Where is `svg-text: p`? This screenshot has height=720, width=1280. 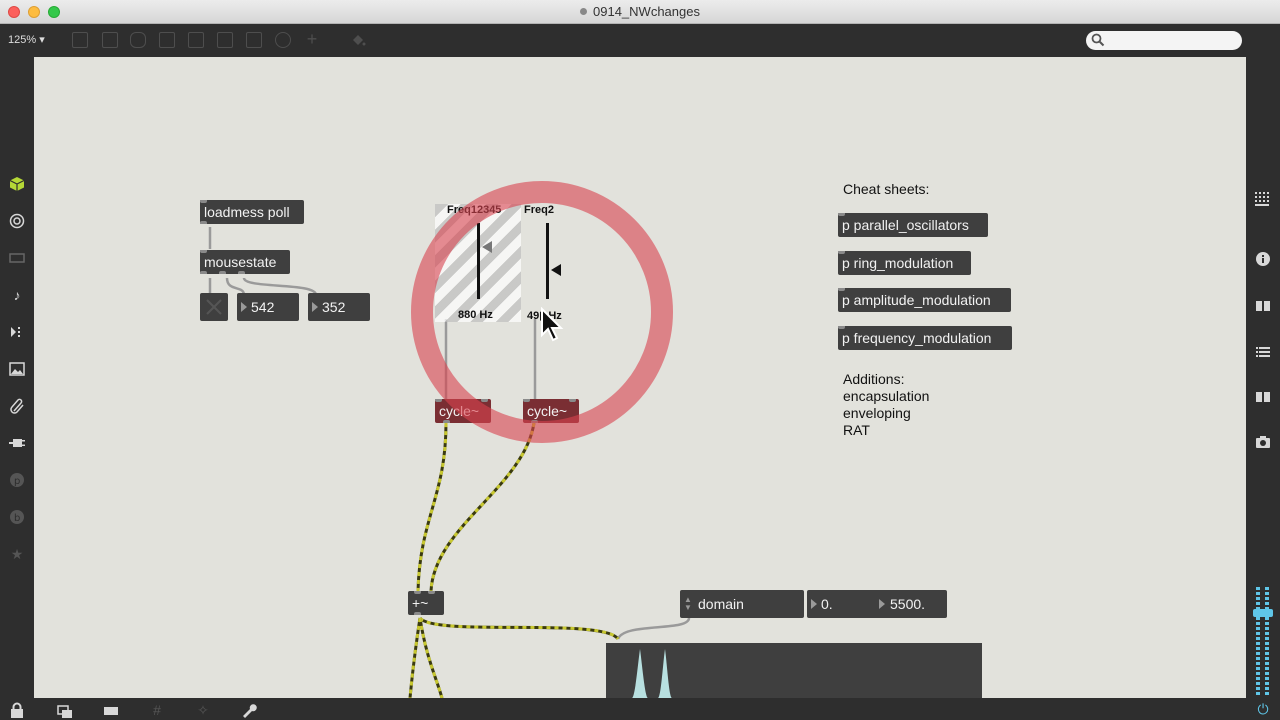
svg-text: p is located at coordinates (17, 481).